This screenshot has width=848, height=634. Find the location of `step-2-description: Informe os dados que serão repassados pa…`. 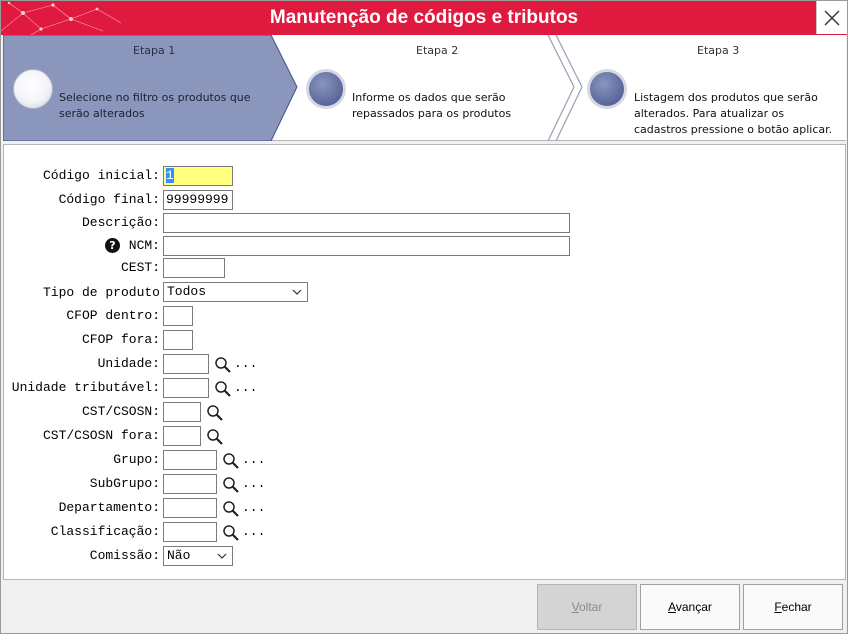

step-2-description: Informe os dados que serão repassados pa… is located at coordinates (432, 105).